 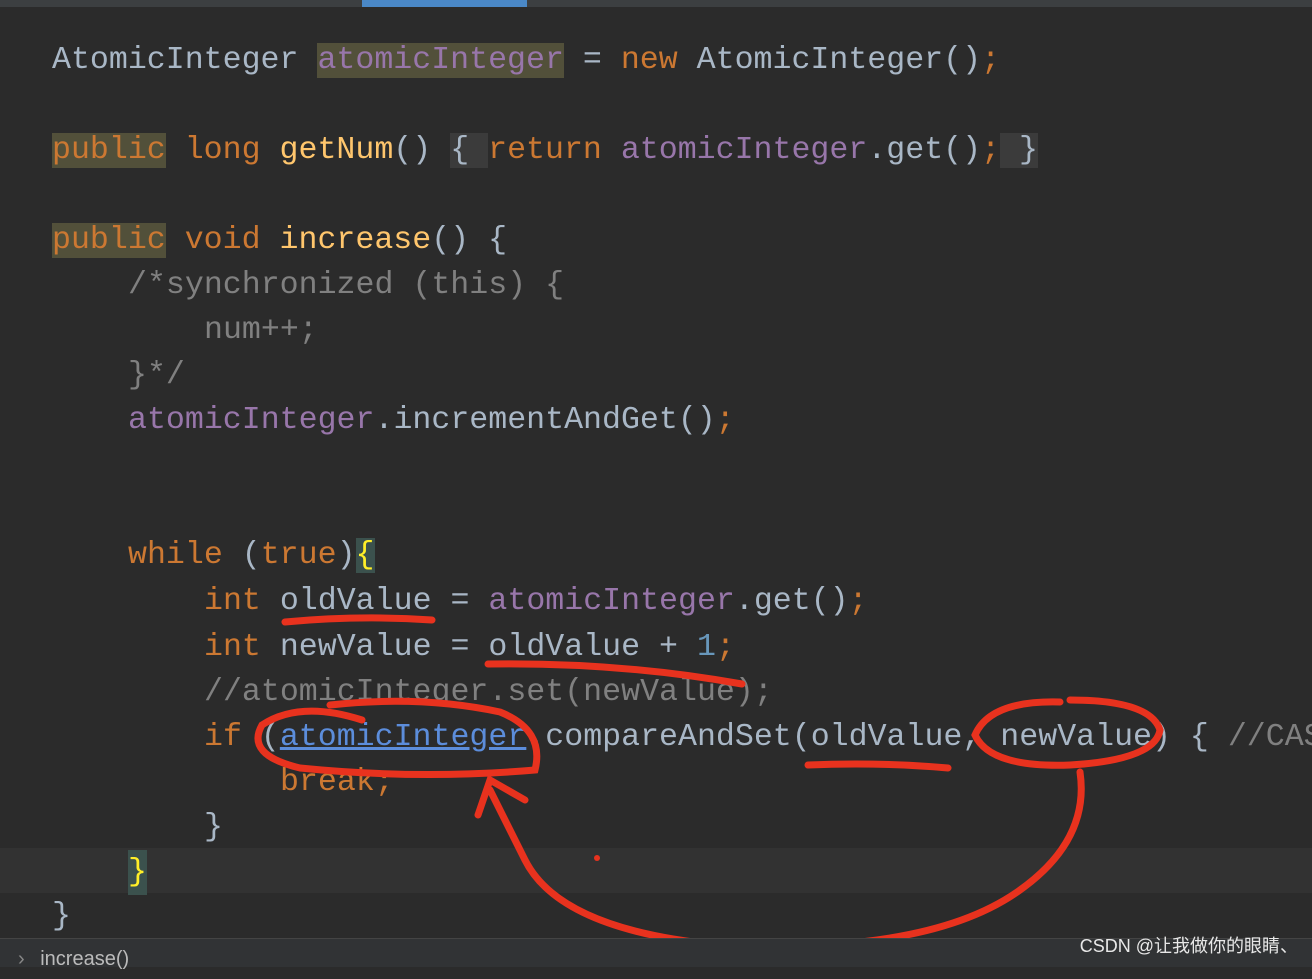 What do you see at coordinates (397, 738) in the screenshot?
I see `circle-atomicinteger` at bounding box center [397, 738].